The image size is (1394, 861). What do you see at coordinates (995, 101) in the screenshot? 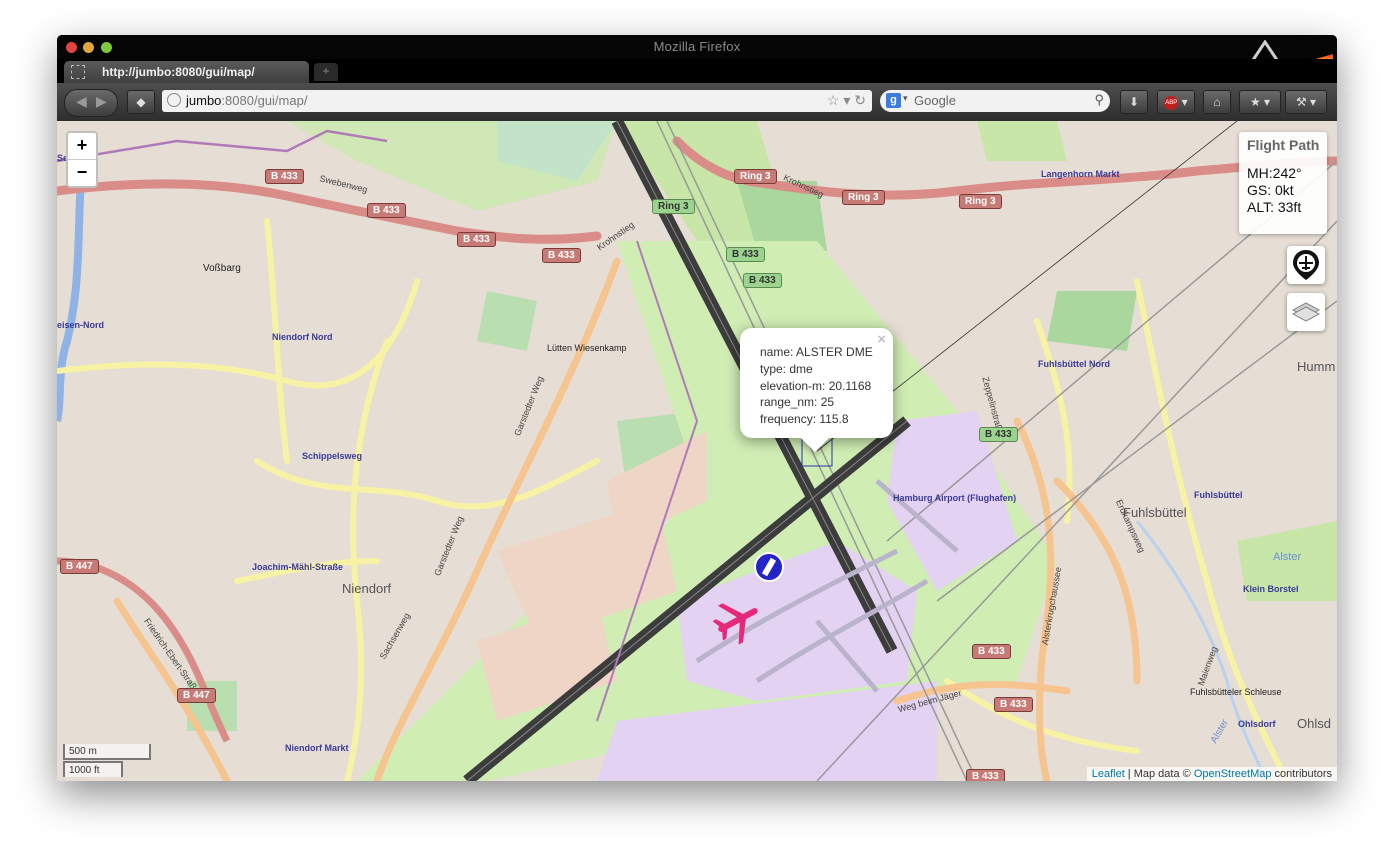
I see `search-bar: g ▾ Google ⚲` at bounding box center [995, 101].